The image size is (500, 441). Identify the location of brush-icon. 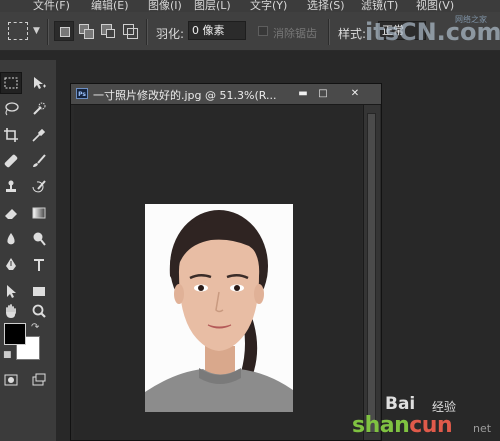
(39, 160).